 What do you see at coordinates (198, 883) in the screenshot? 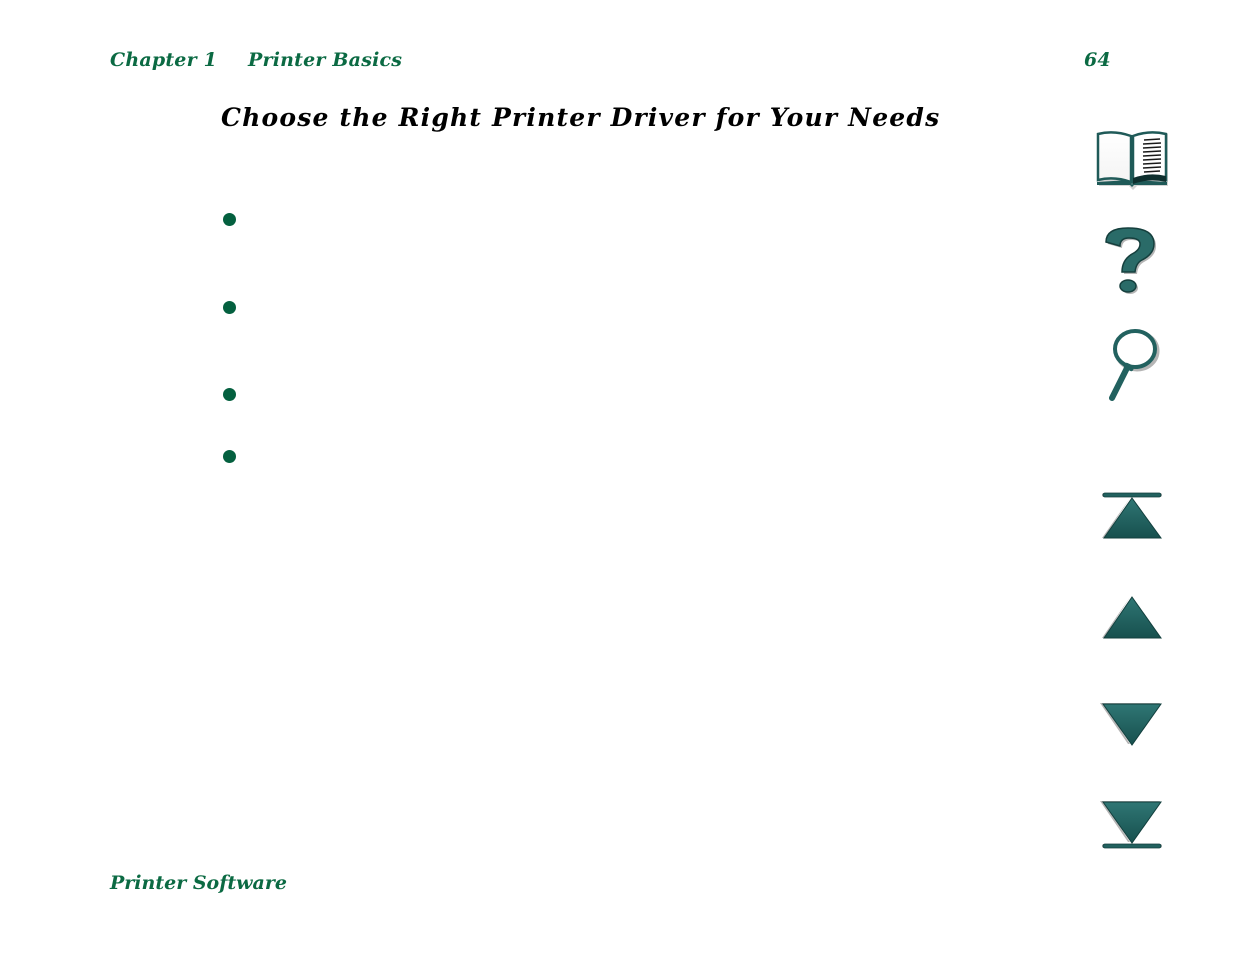
I see `footer-section-label: Printer Software` at bounding box center [198, 883].